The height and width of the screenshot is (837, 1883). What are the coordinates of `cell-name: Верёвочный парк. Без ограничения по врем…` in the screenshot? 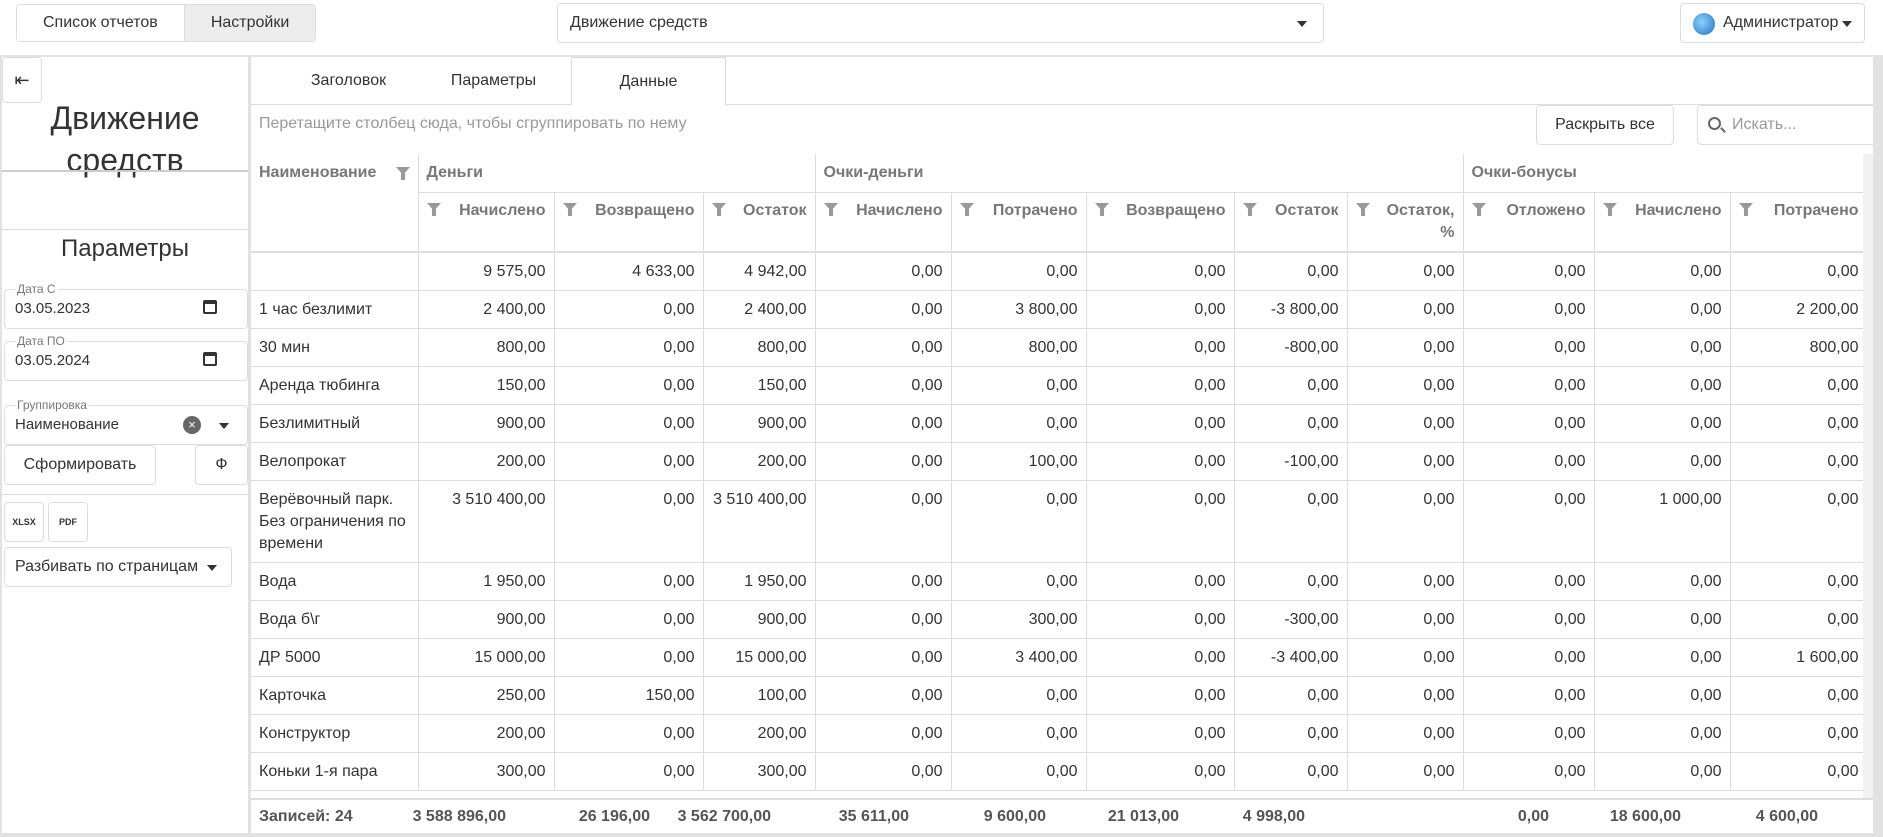 It's located at (335, 521).